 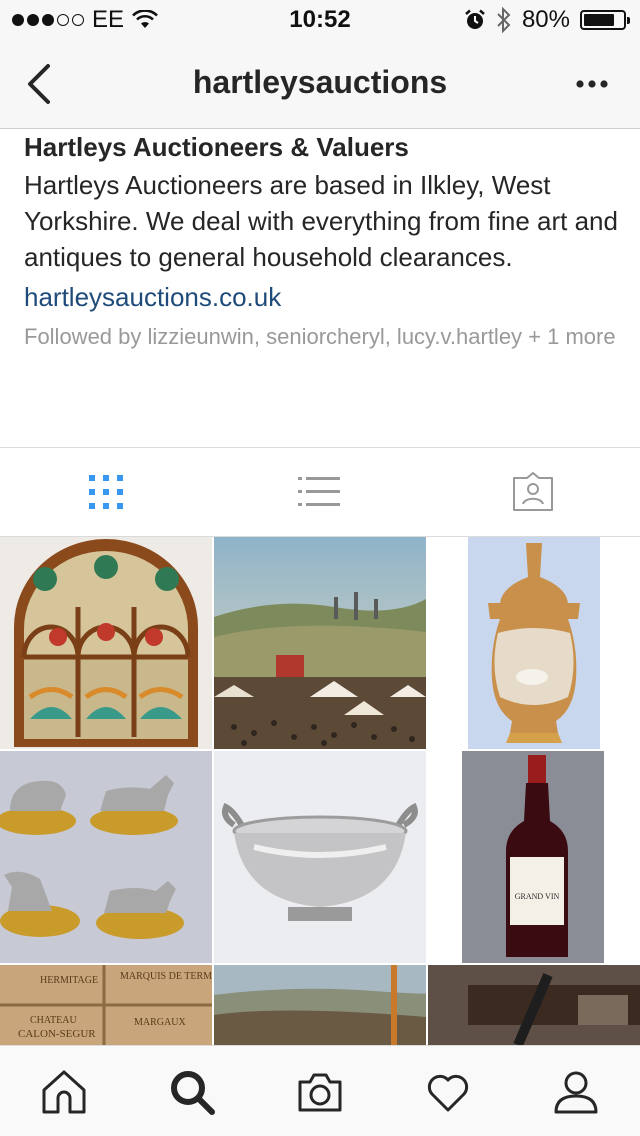 I want to click on antique-furniture-image, so click(x=534, y=1005).